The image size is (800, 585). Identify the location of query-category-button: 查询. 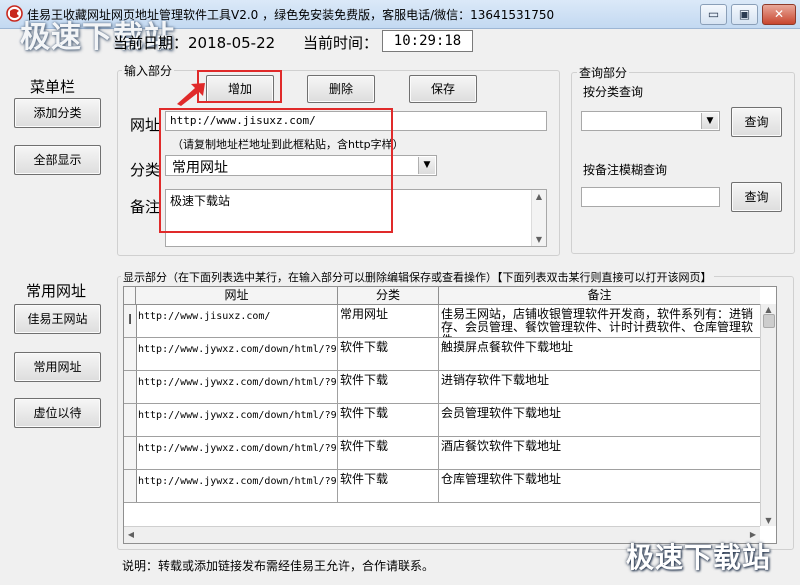
(756, 122).